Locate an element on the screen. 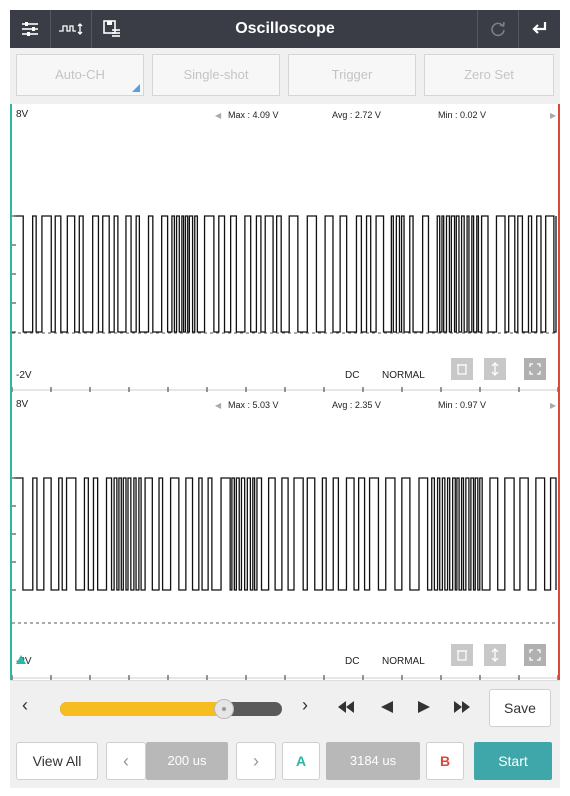  timeline-prev-icon: ‹ is located at coordinates (25, 705).